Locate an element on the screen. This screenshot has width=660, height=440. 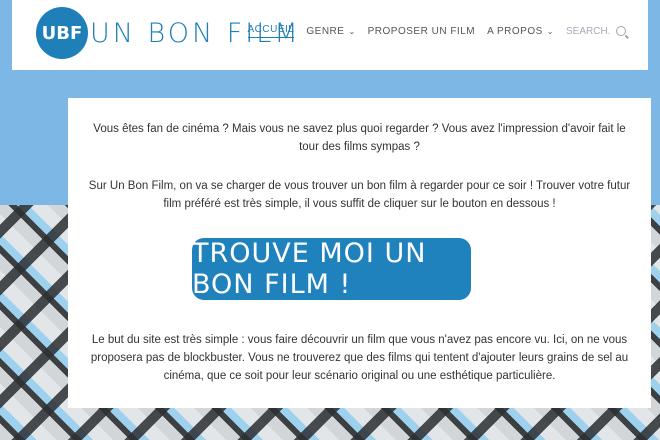
nav-item-genre: GENRE ⌄ is located at coordinates (330, 31).